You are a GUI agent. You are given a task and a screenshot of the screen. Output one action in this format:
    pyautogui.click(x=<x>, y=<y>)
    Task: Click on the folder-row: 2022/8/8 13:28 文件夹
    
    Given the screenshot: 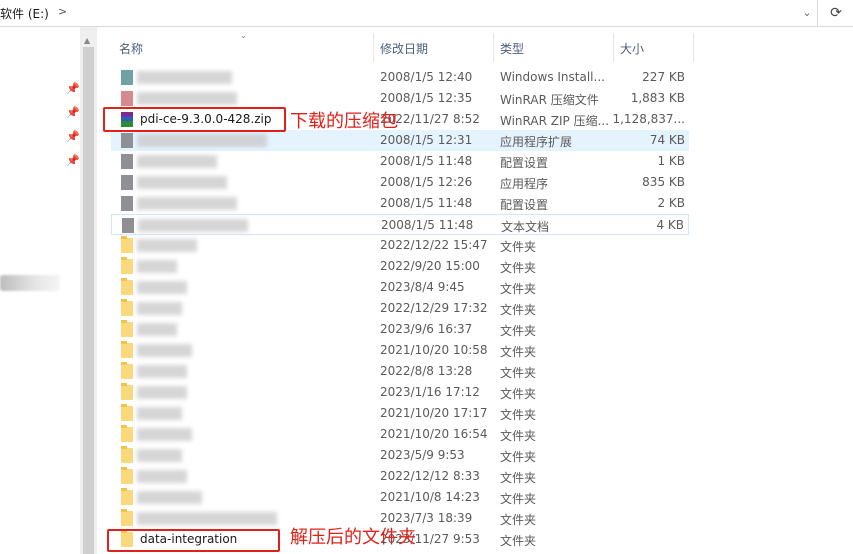 What is the action you would take?
    pyautogui.click(x=400, y=371)
    